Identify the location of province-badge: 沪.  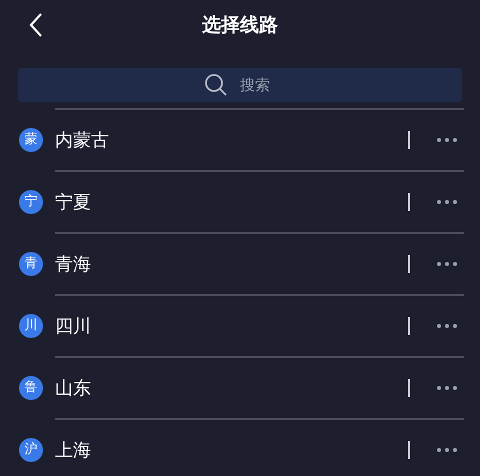
(31, 450).